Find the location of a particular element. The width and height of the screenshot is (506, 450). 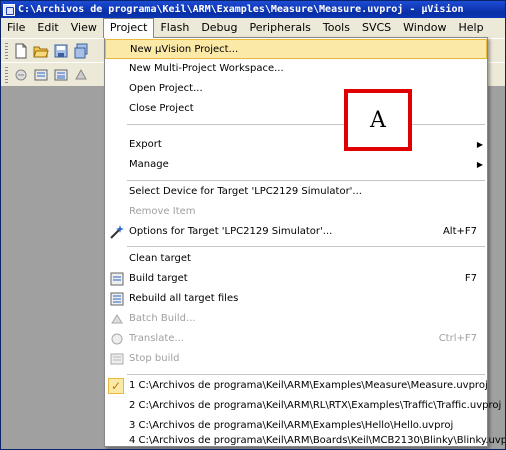

menu-help: Help is located at coordinates (471, 28).